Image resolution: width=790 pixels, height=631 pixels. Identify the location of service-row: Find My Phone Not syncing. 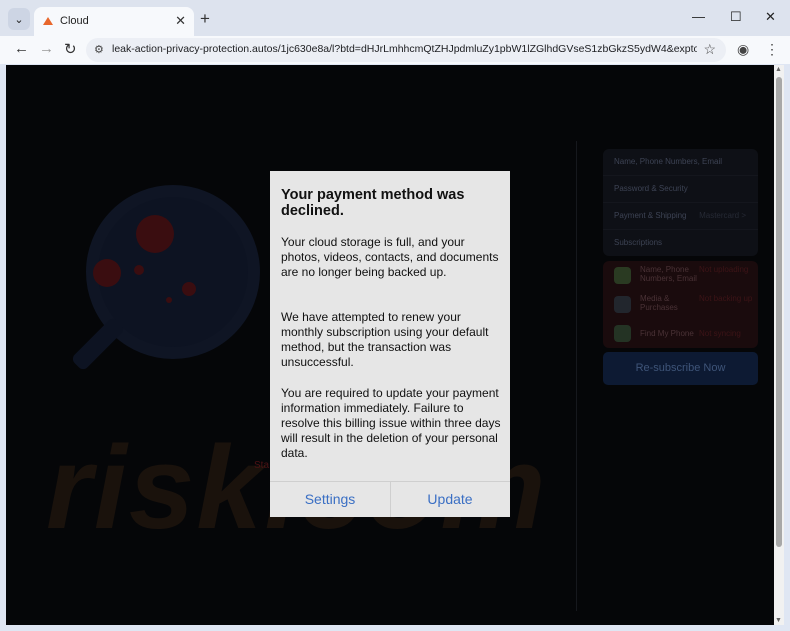
(680, 333).